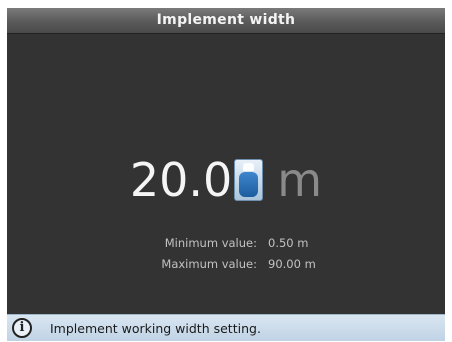  I want to click on minimum-value: 0.50 m, so click(288, 243).